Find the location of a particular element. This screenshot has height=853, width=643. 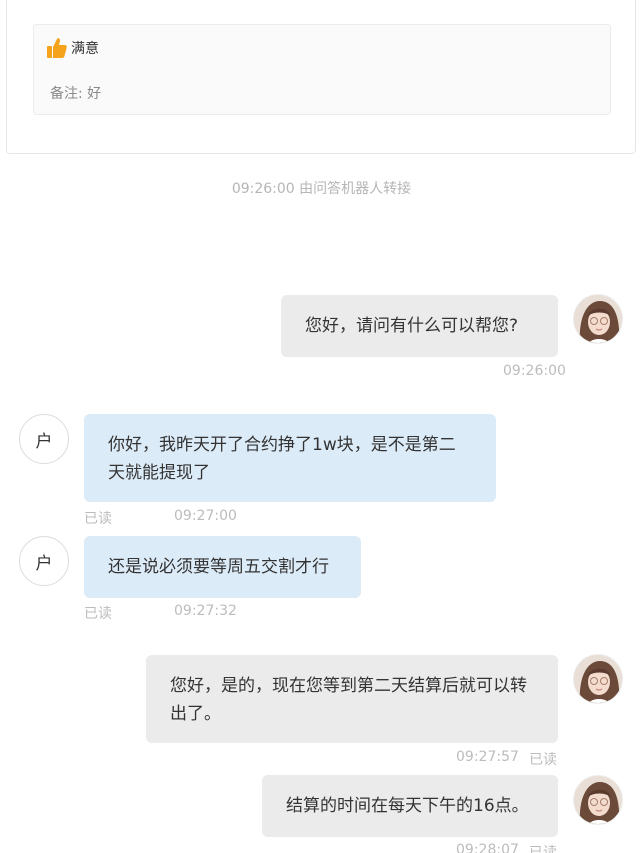

message-text: 您好，是的，现在您等到第二天结算后就可以转出了。 is located at coordinates (348, 700).